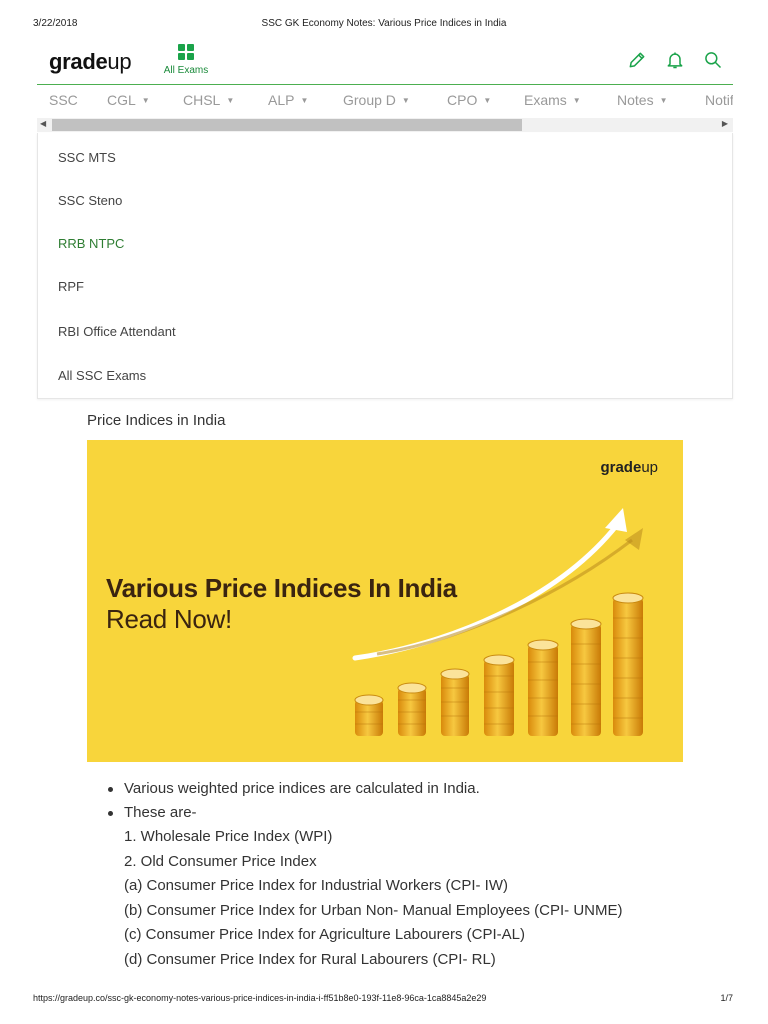  What do you see at coordinates (90, 62) in the screenshot?
I see `gradeup-logo: gradeup` at bounding box center [90, 62].